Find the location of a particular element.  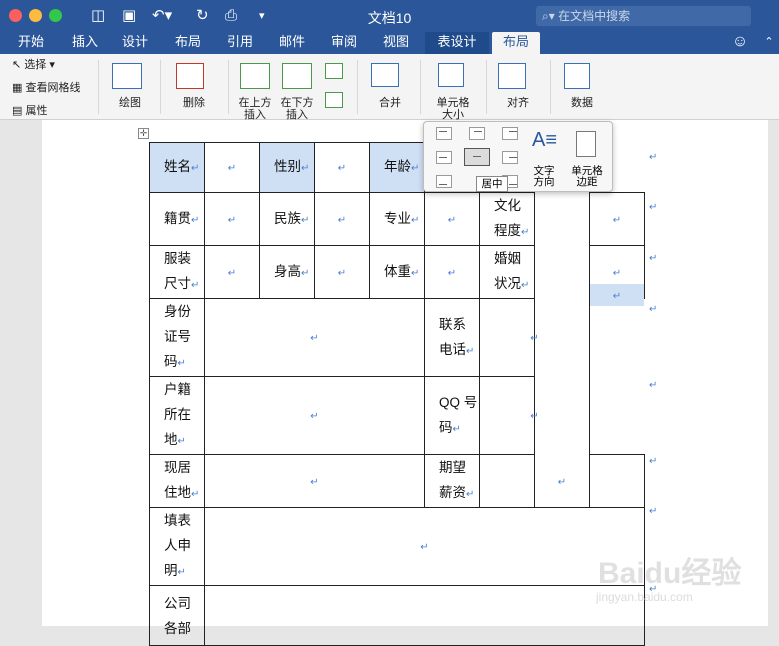

align-top-left-icon is located at coordinates (444, 133).